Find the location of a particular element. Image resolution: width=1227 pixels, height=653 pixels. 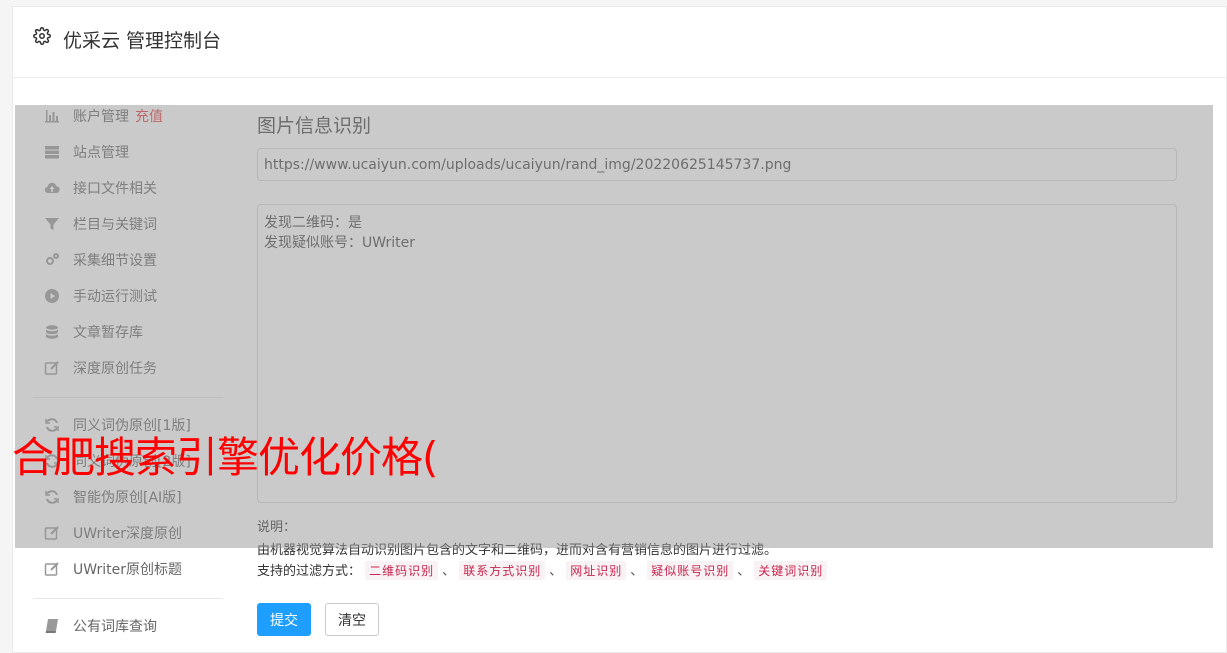

sidebar-item-label: UWriter原创标题 is located at coordinates (127, 570).